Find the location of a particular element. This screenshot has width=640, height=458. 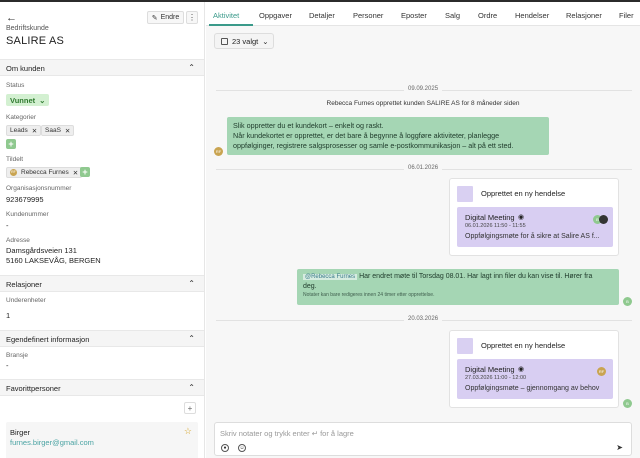

categories-label: Kategorier is located at coordinates (21, 117).